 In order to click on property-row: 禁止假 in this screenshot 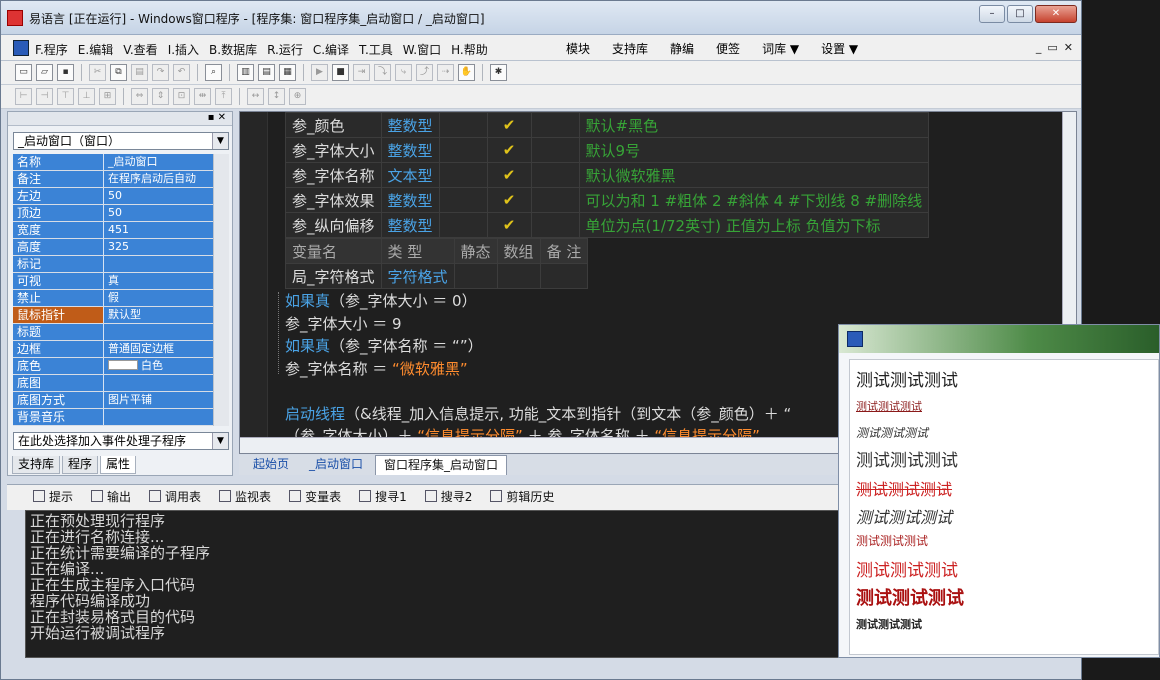, I will do `click(113, 298)`.